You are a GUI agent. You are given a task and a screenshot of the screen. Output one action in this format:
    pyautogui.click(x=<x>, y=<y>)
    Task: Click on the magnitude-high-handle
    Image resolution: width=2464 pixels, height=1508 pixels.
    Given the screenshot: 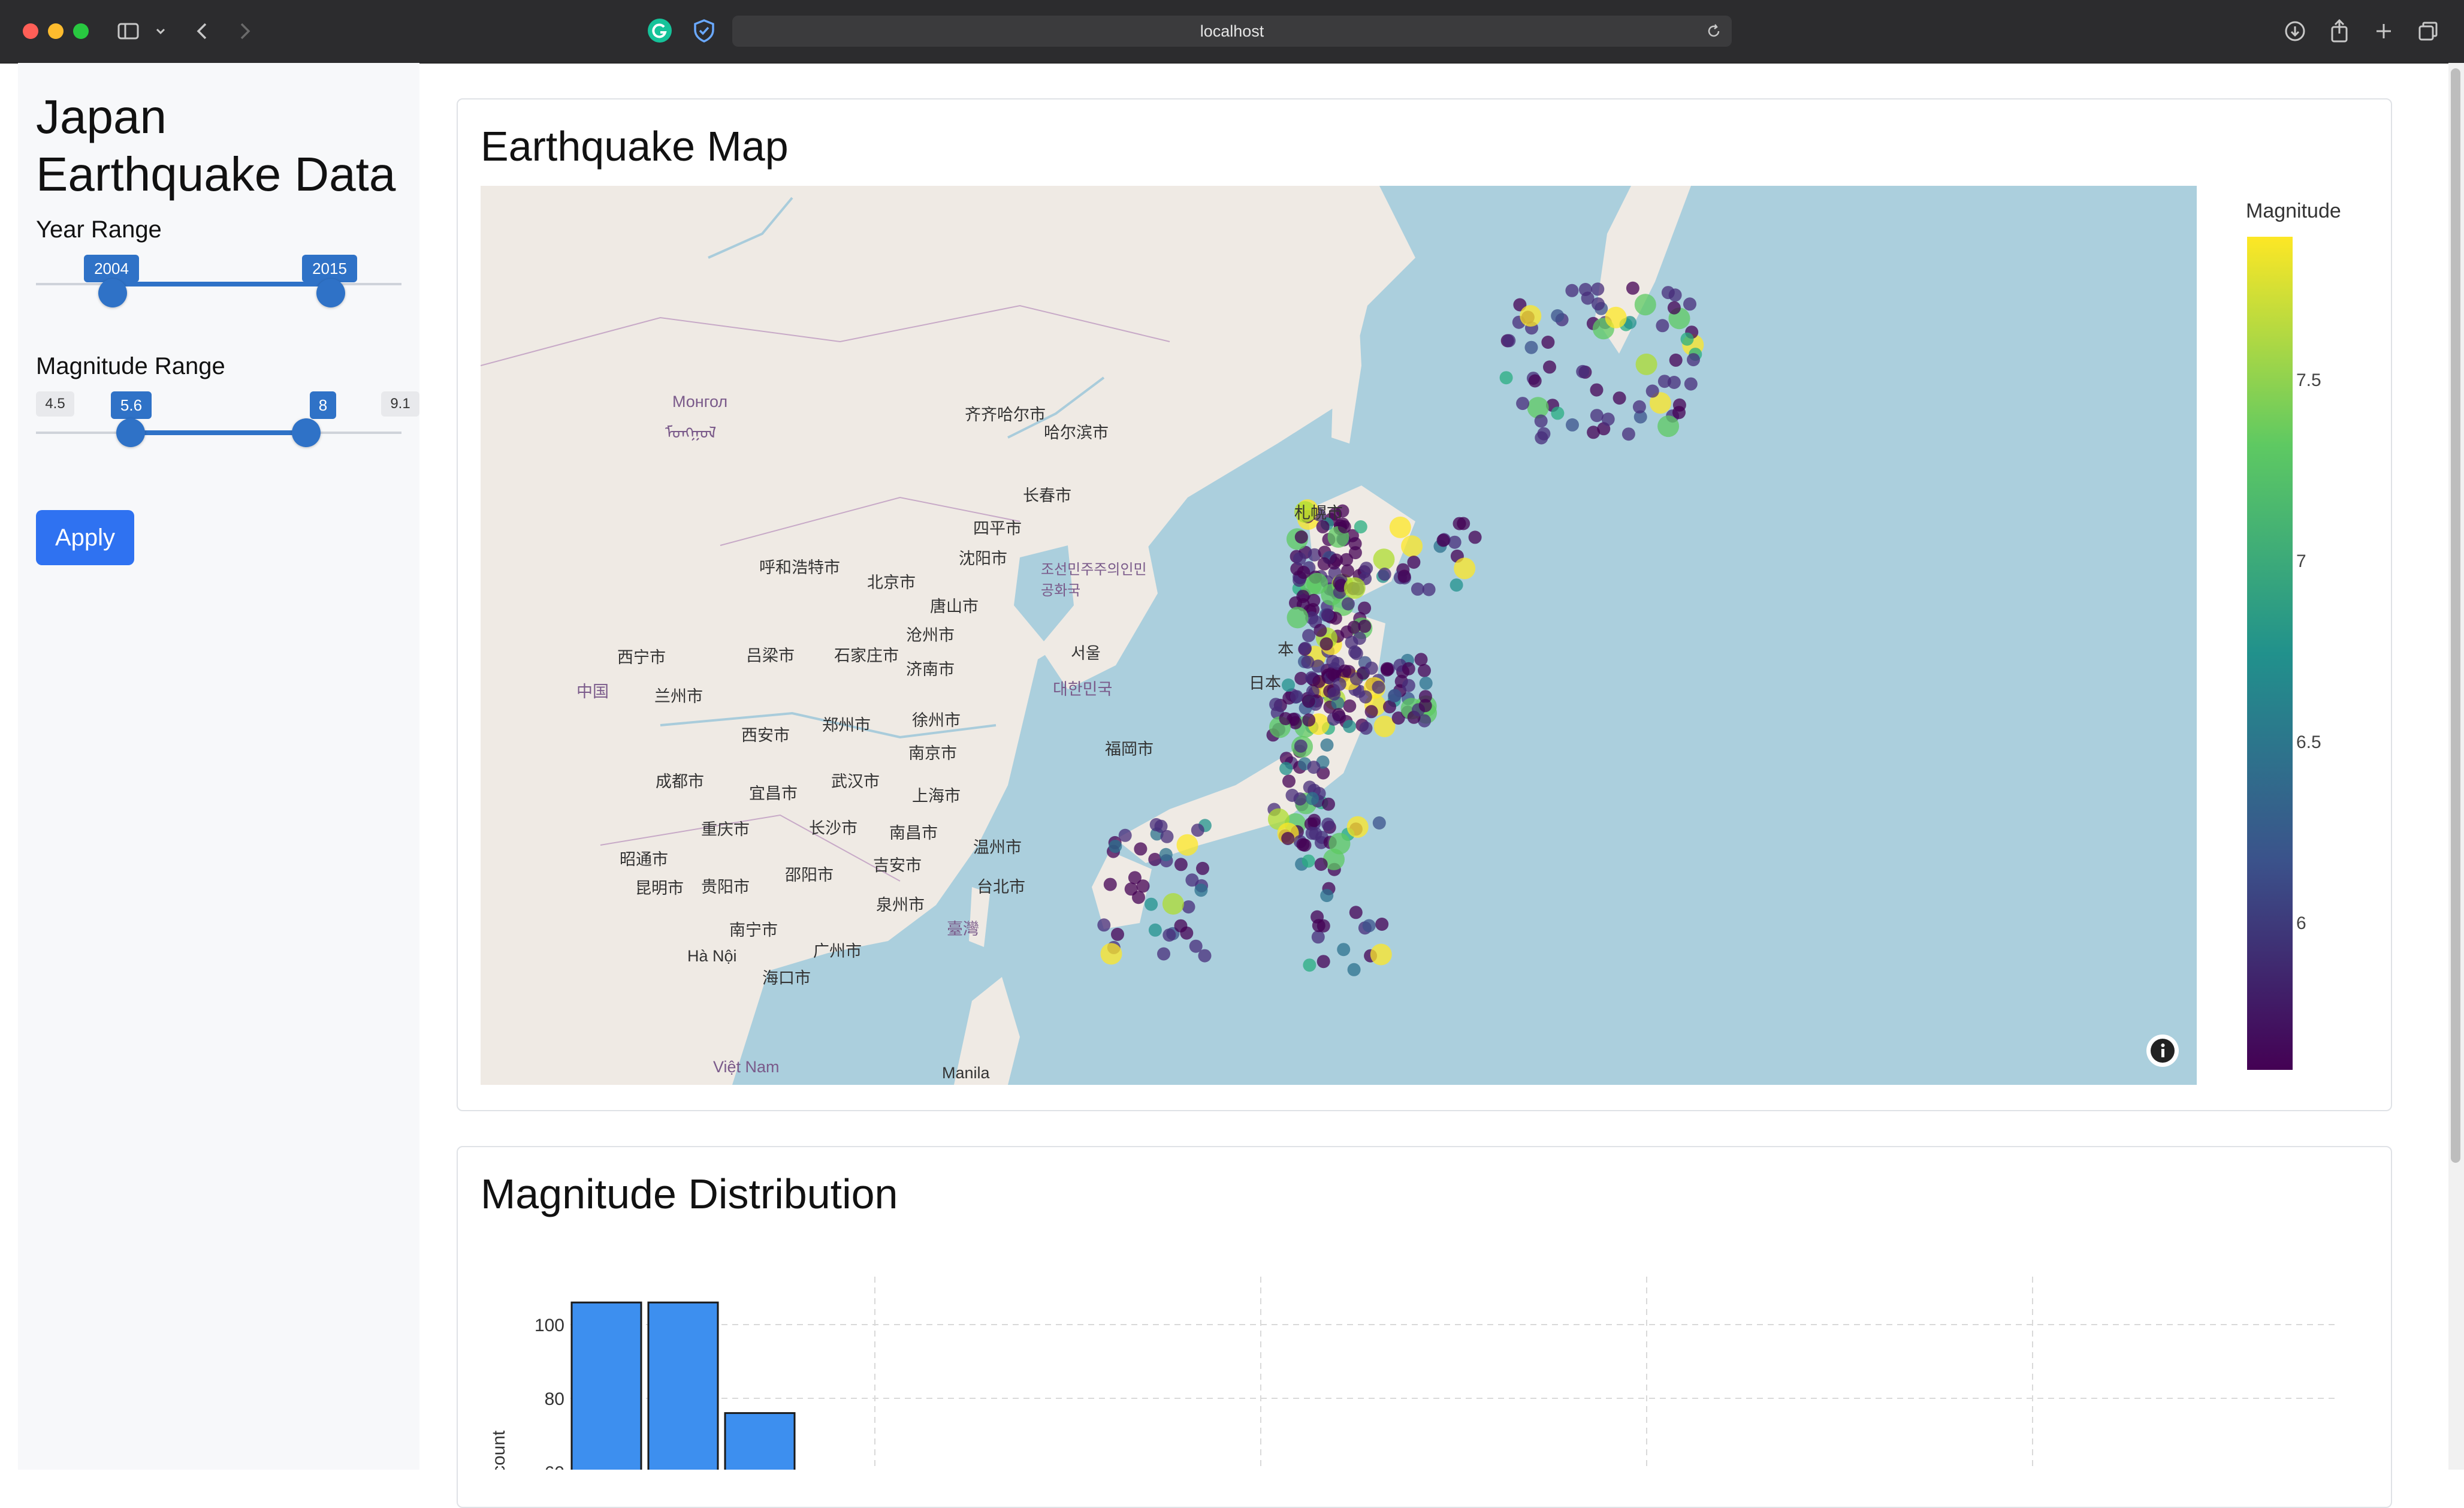 What is the action you would take?
    pyautogui.click(x=306, y=433)
    